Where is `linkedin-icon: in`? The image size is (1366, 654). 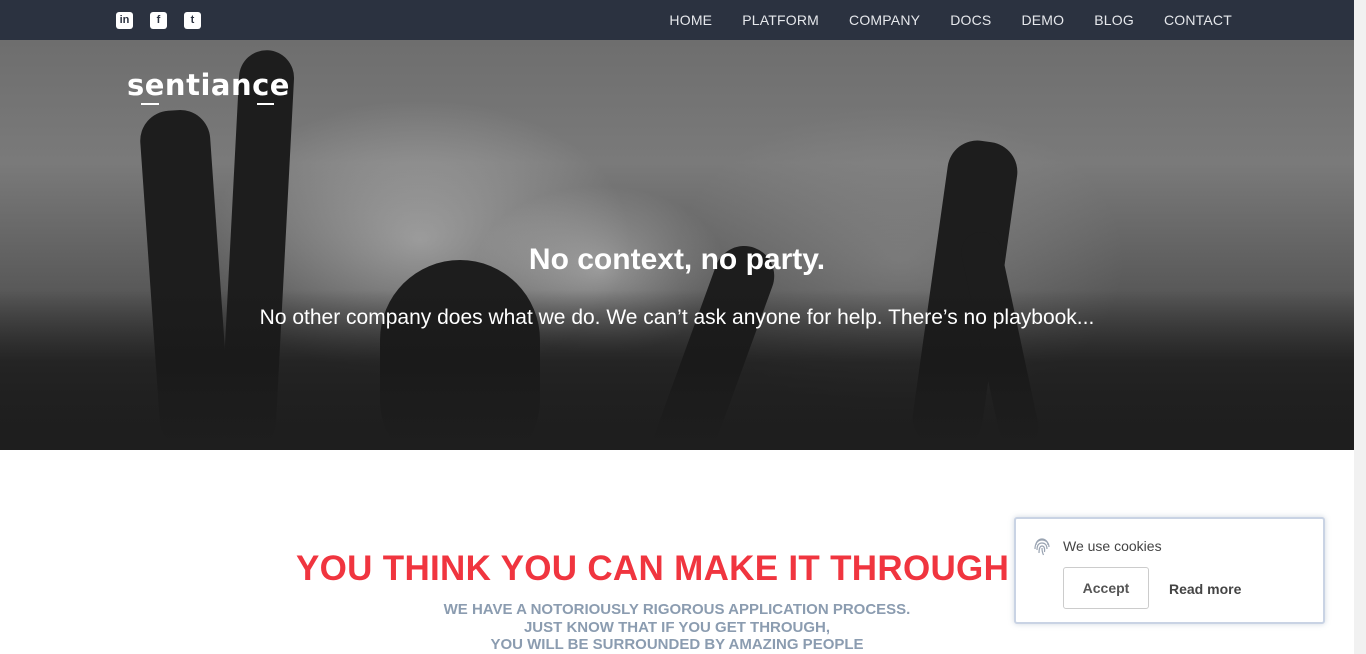
linkedin-icon: in is located at coordinates (124, 20).